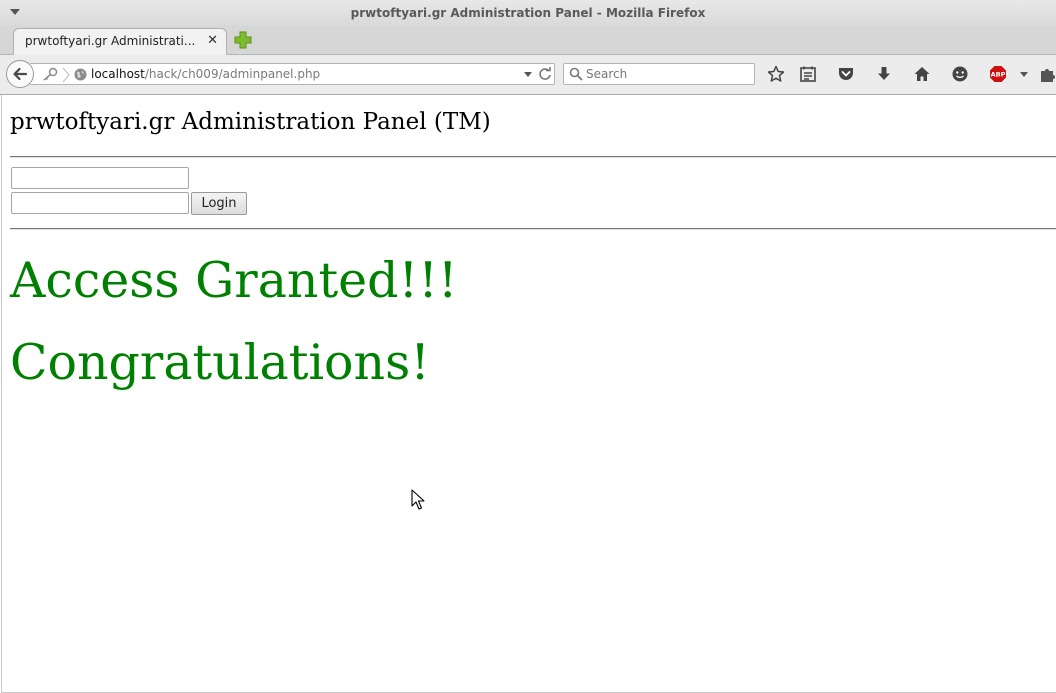 This screenshot has width=1056, height=693. What do you see at coordinates (666, 74) in the screenshot?
I see `search-input` at bounding box center [666, 74].